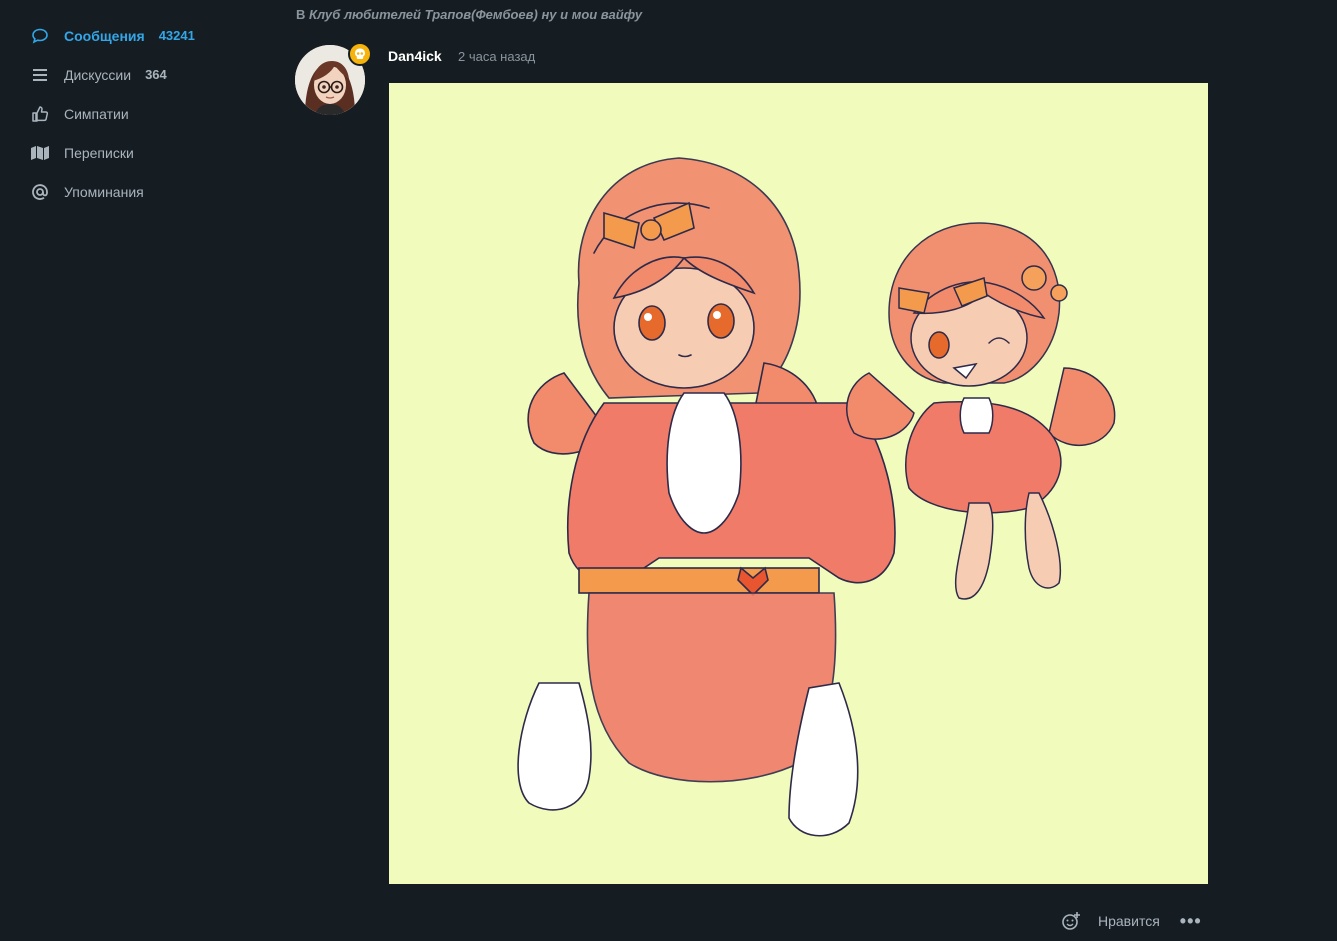 Image resolution: width=1337 pixels, height=941 pixels. Describe the element at coordinates (156, 74) in the screenshot. I see `sidebar-item-count: 364` at that location.